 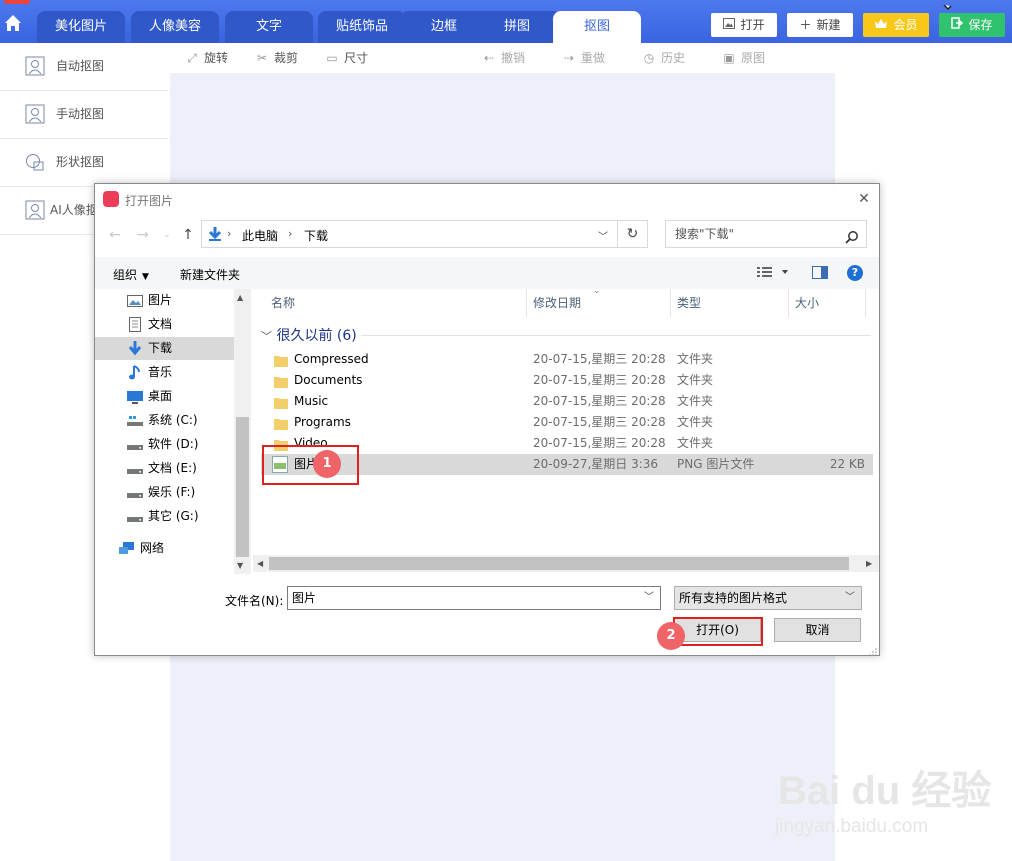 I want to click on file-row: Compressed 20-07-15,星期三 20:28 文件夹, so click(x=567, y=359).